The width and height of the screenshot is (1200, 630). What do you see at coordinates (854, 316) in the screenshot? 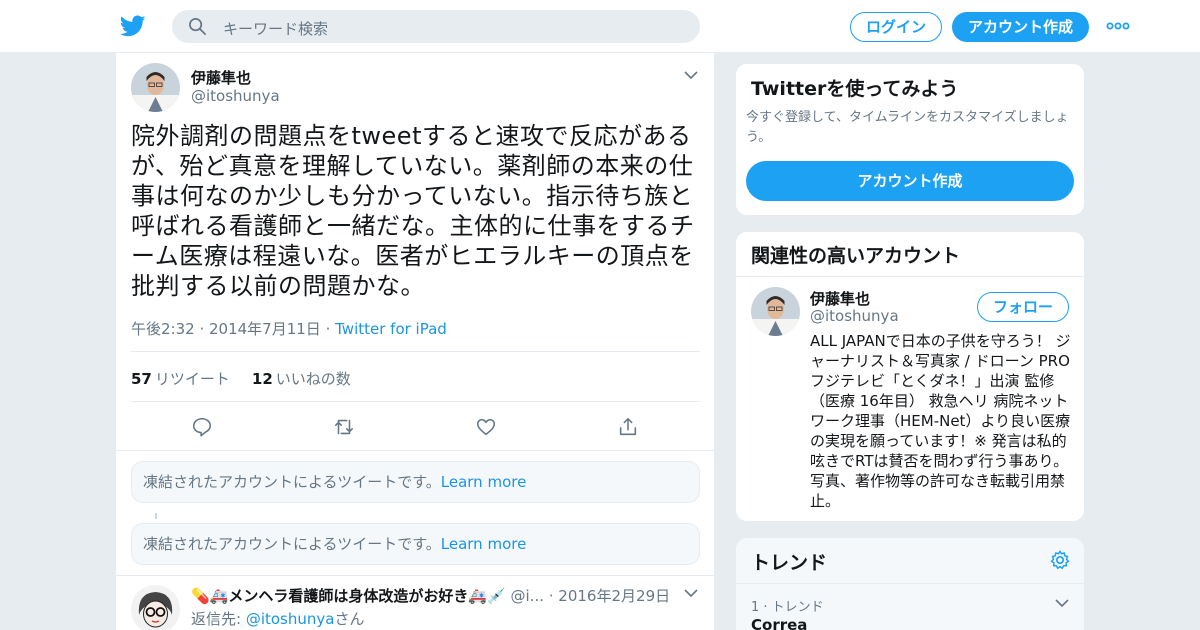
I see `related-account-handle: @itoshunya` at bounding box center [854, 316].